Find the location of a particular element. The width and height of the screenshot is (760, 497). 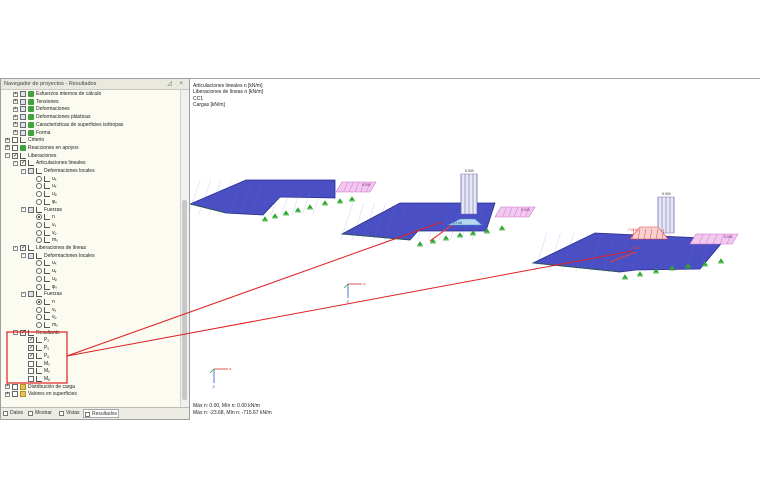

display-icon is located at coordinates (30, 413).